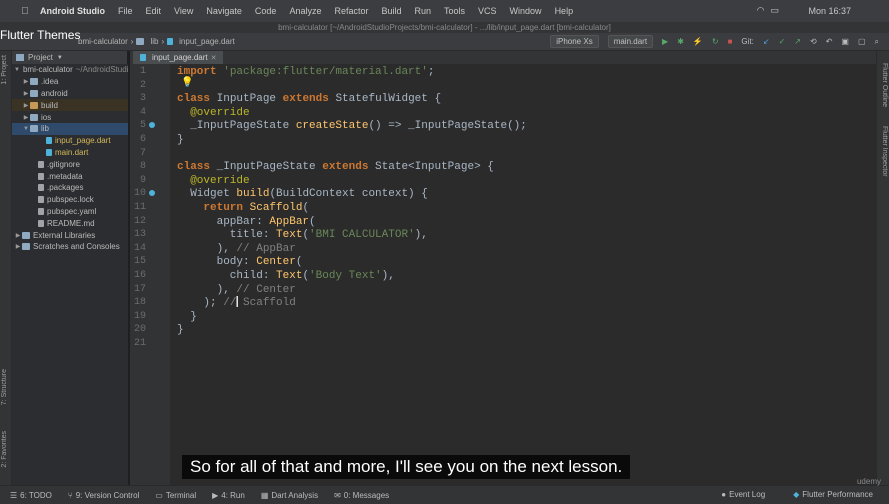 The height and width of the screenshot is (504, 889). What do you see at coordinates (487, 11) in the screenshot?
I see `menu-vcs: VCS` at bounding box center [487, 11].